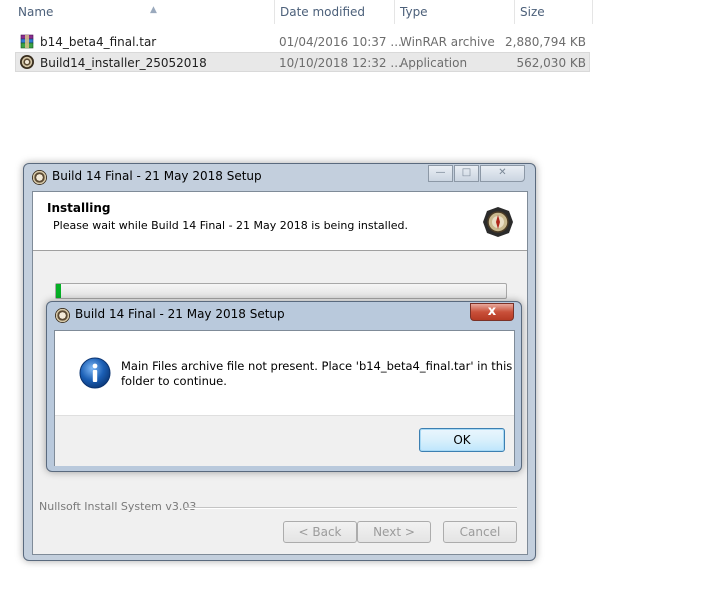 Image resolution: width=718 pixels, height=606 pixels. Describe the element at coordinates (284, 440) in the screenshot. I see `dialog-button-area: OK` at that location.